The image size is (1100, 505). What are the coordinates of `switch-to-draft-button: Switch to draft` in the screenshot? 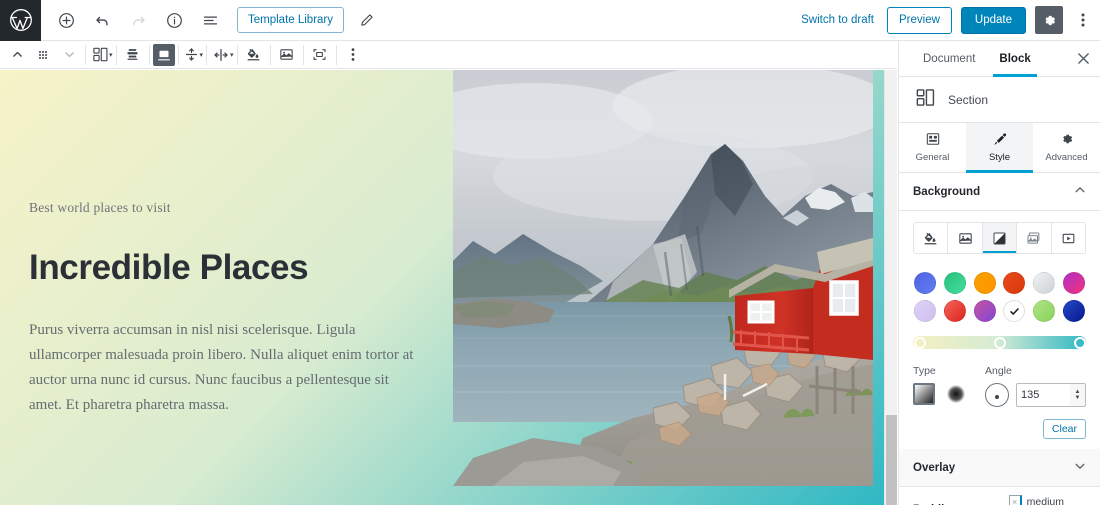 It's located at (837, 20).